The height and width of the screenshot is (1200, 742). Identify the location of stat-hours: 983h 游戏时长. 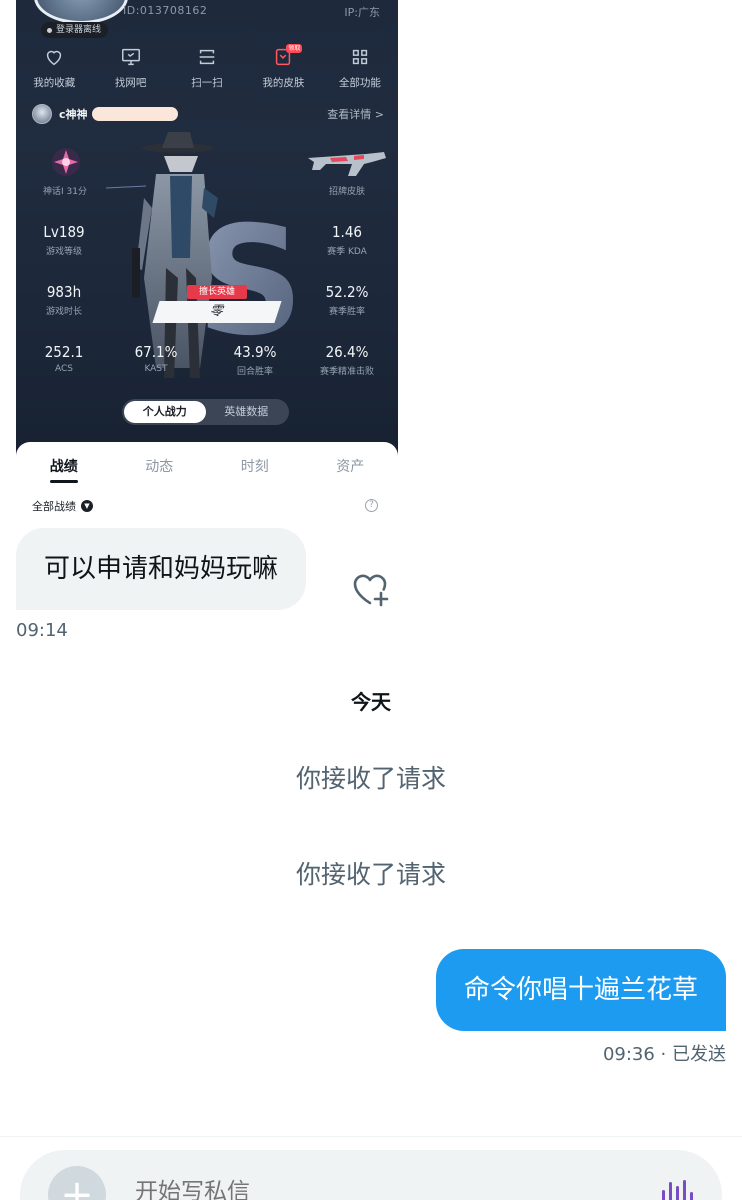
(64, 300).